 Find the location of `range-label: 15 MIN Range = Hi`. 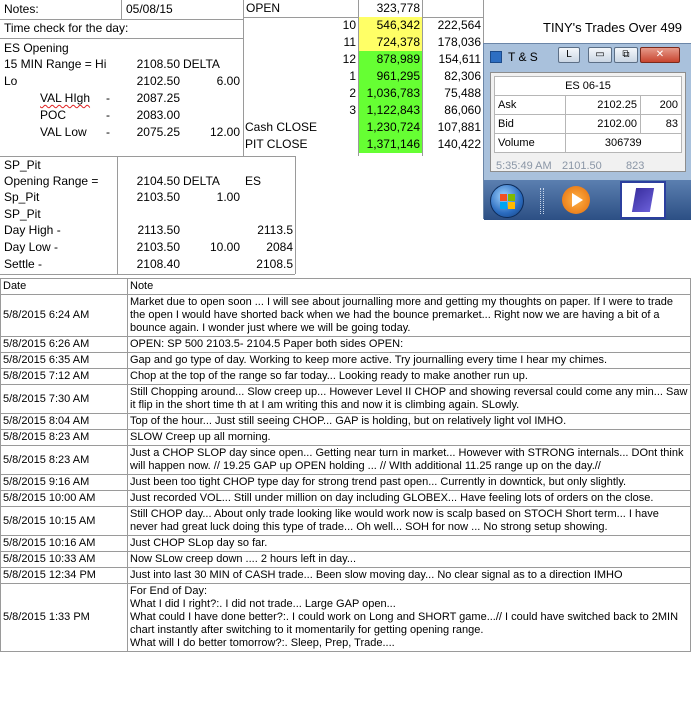

range-label: 15 MIN Range = Hi is located at coordinates (55, 64).